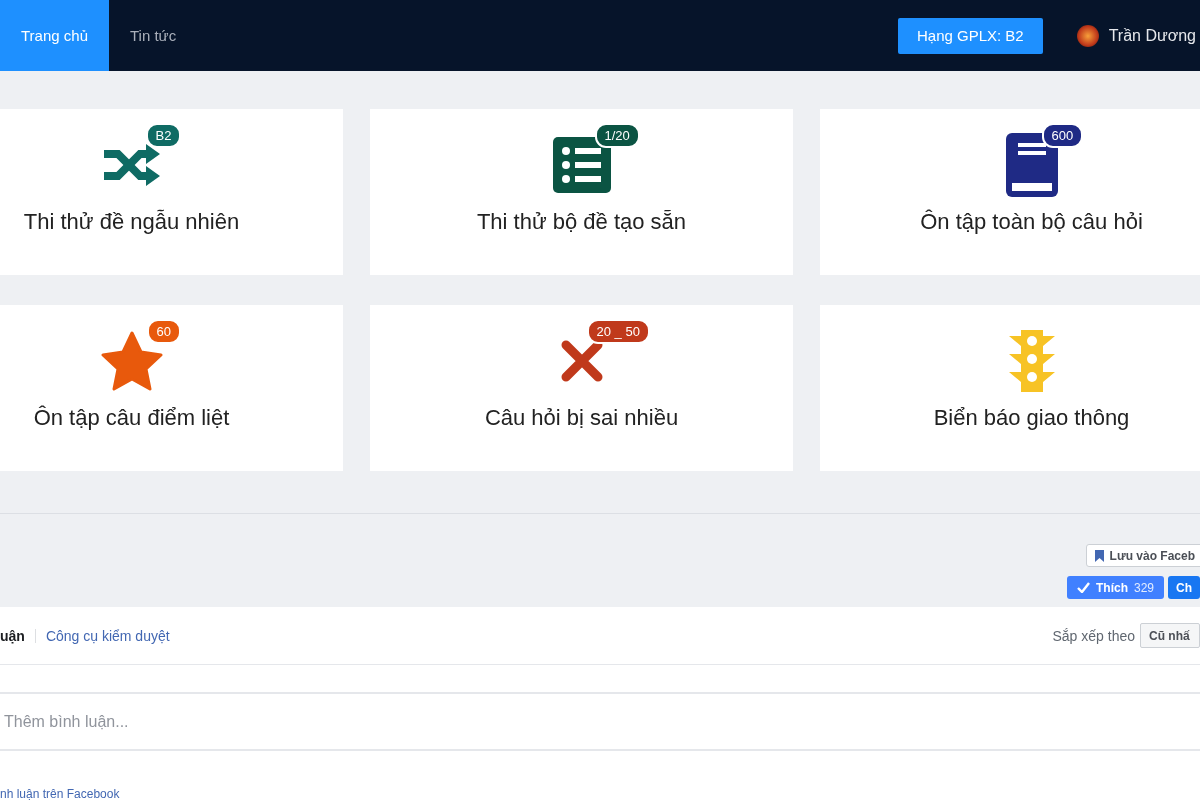 This screenshot has height=800, width=1200. Describe the element at coordinates (171, 192) in the screenshot. I see `menu-card: B2 Thi thử đề ngẫu nhiên` at that location.